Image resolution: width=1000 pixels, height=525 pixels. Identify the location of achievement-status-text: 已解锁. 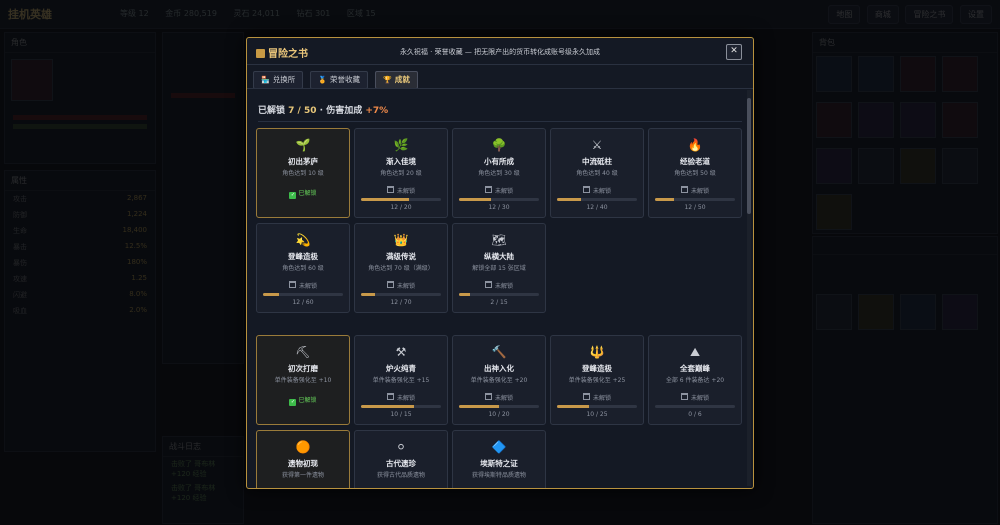
(307, 193).